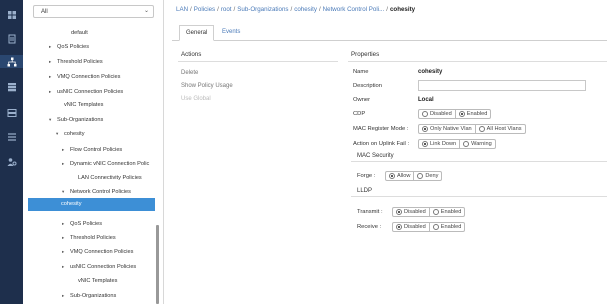 This screenshot has width=607, height=304. I want to click on list-icon, so click(11, 136).